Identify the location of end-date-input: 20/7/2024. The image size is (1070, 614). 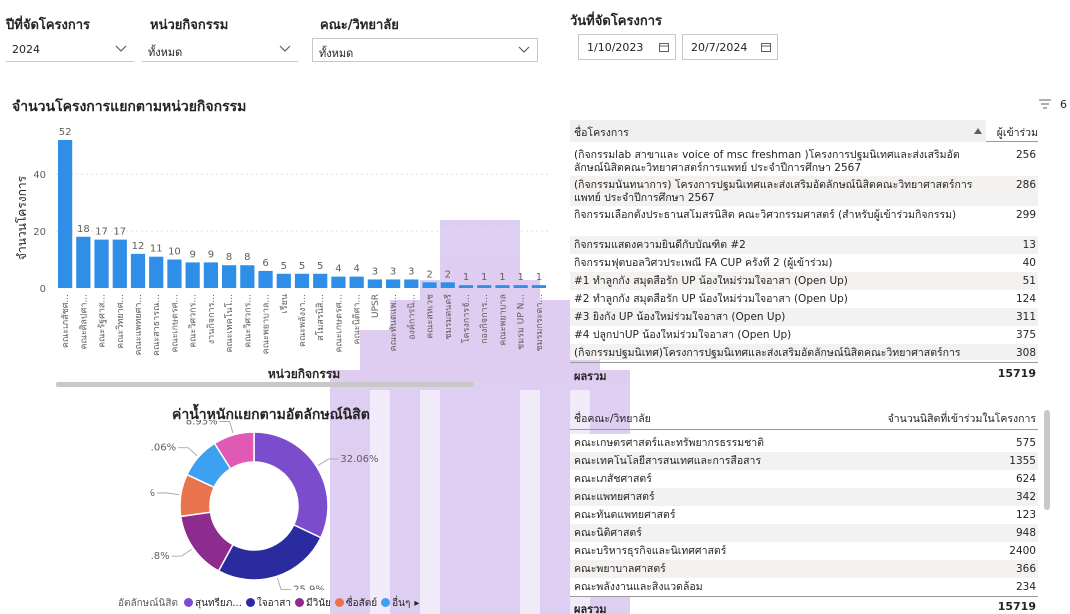
(730, 47).